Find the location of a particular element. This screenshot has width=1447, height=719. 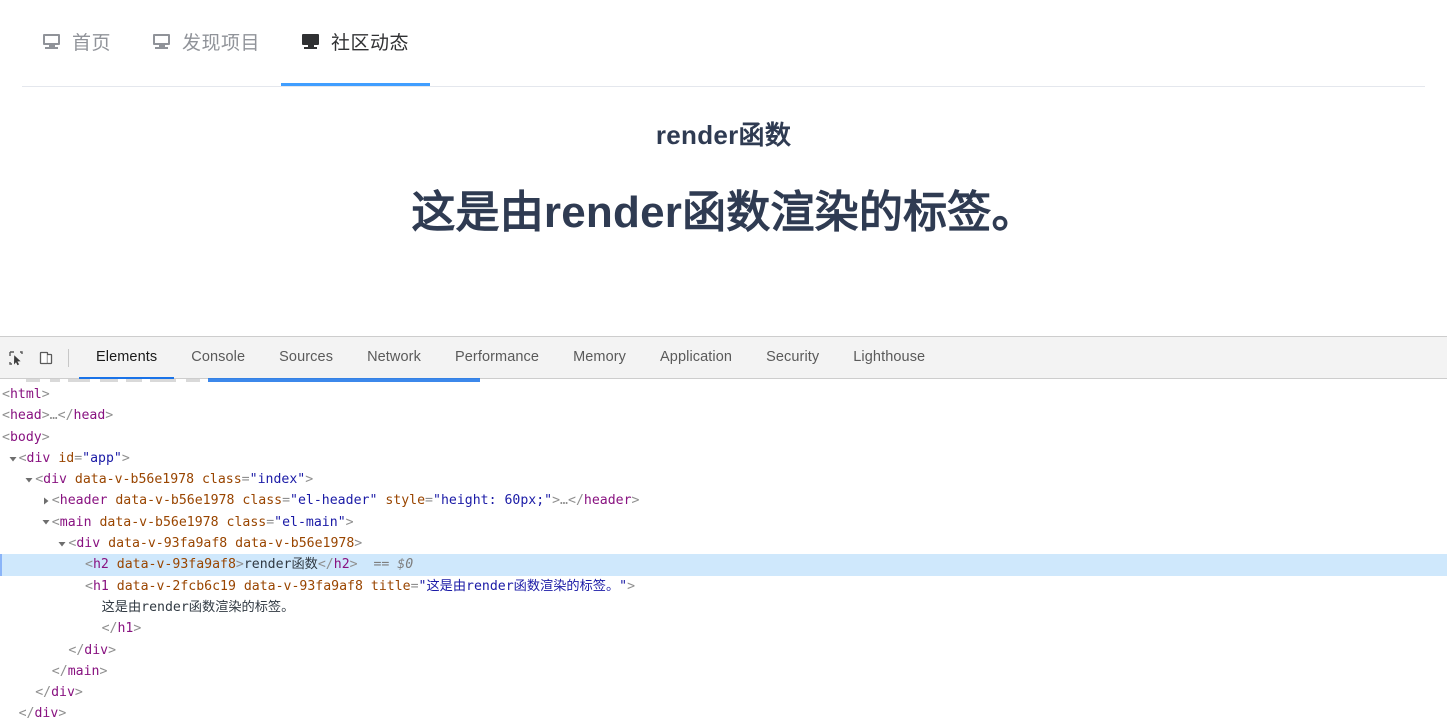

page-title: 这是由render函数渲染的标签。 is located at coordinates (723, 212).